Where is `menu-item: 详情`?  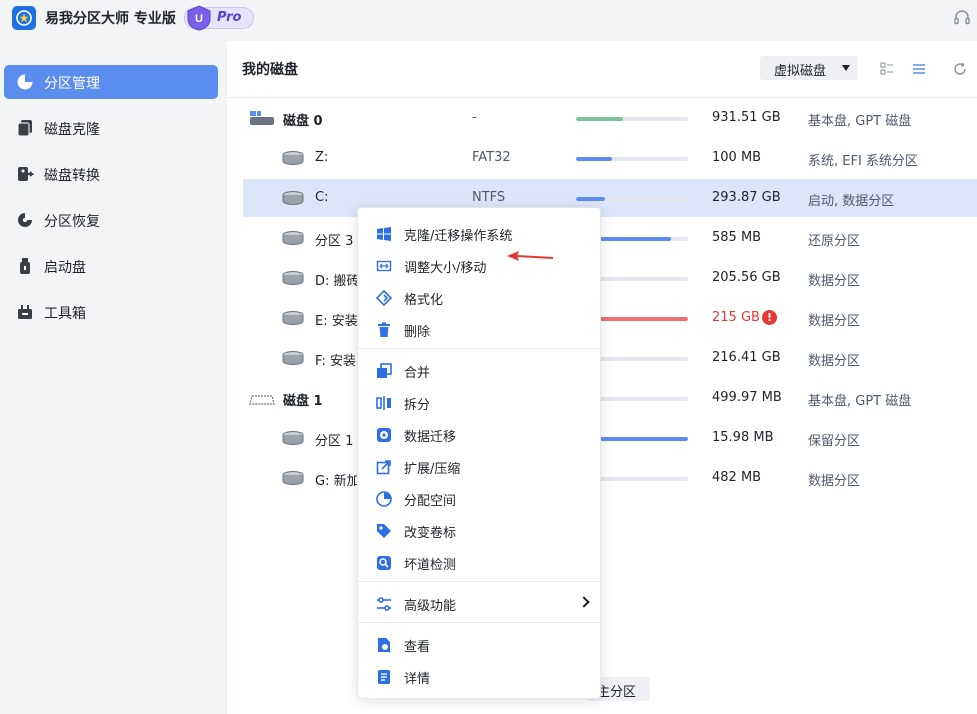 menu-item: 详情 is located at coordinates (479, 677).